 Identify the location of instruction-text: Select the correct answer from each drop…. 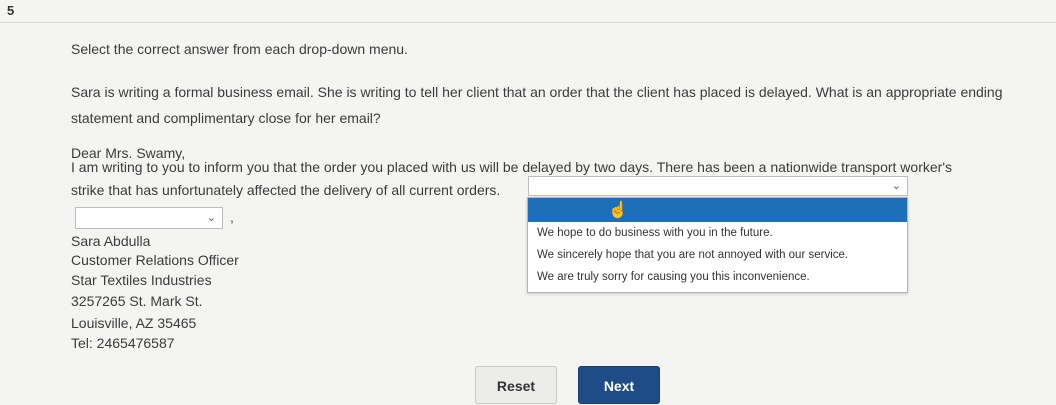
(239, 49).